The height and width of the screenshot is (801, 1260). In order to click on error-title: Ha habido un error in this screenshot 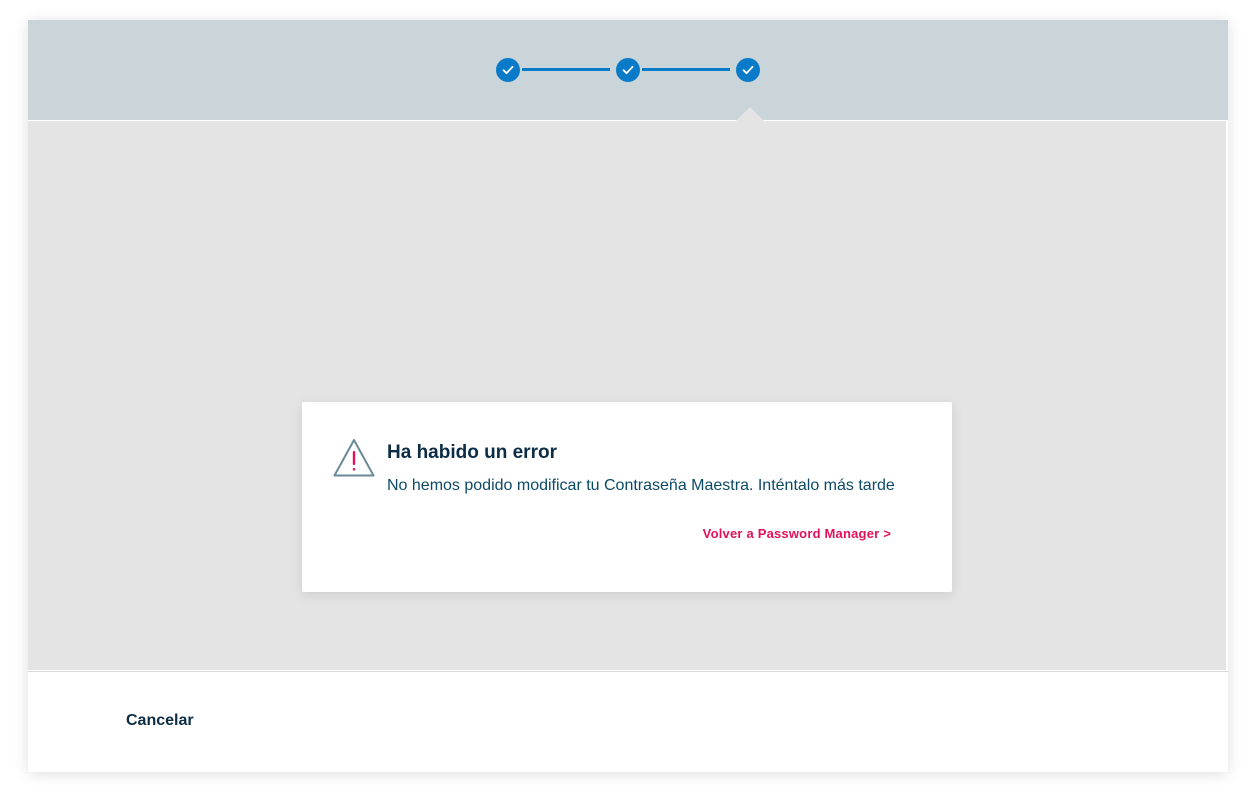, I will do `click(472, 452)`.